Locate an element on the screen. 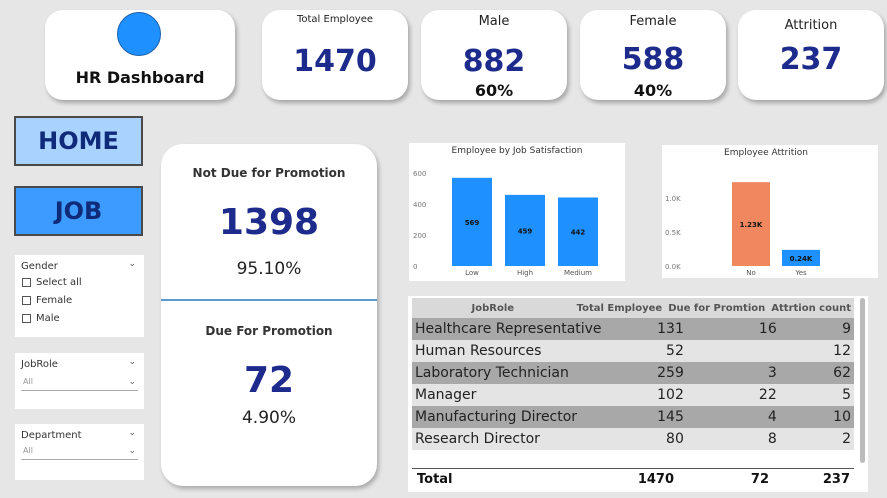 This screenshot has width=887, height=498. numeric-cell: 10 is located at coordinates (816, 417).